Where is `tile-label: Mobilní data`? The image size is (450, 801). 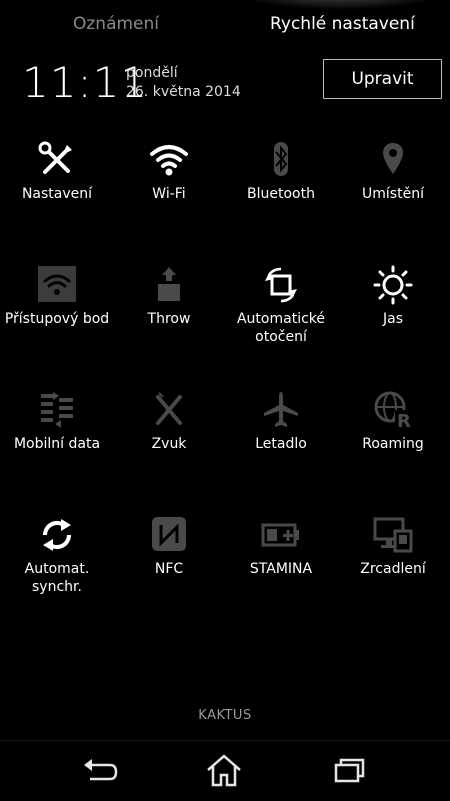
tile-label: Mobilní data is located at coordinates (57, 444).